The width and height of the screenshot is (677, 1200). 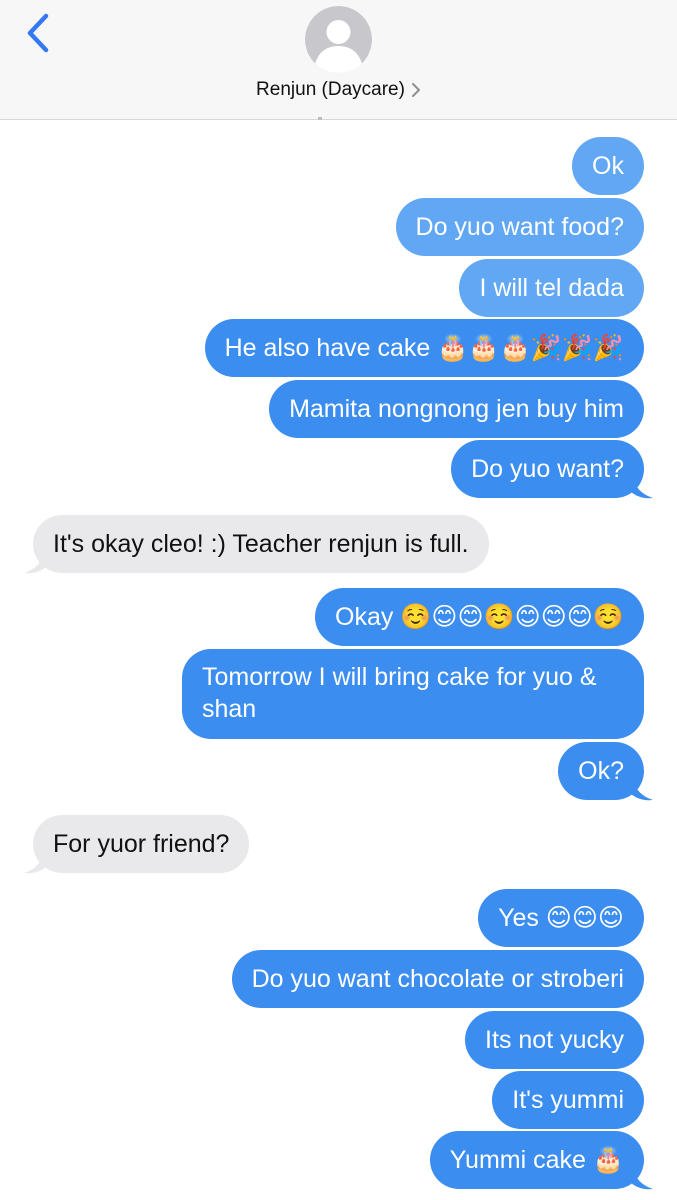 I want to click on message-text: It's yummi, so click(x=568, y=1100).